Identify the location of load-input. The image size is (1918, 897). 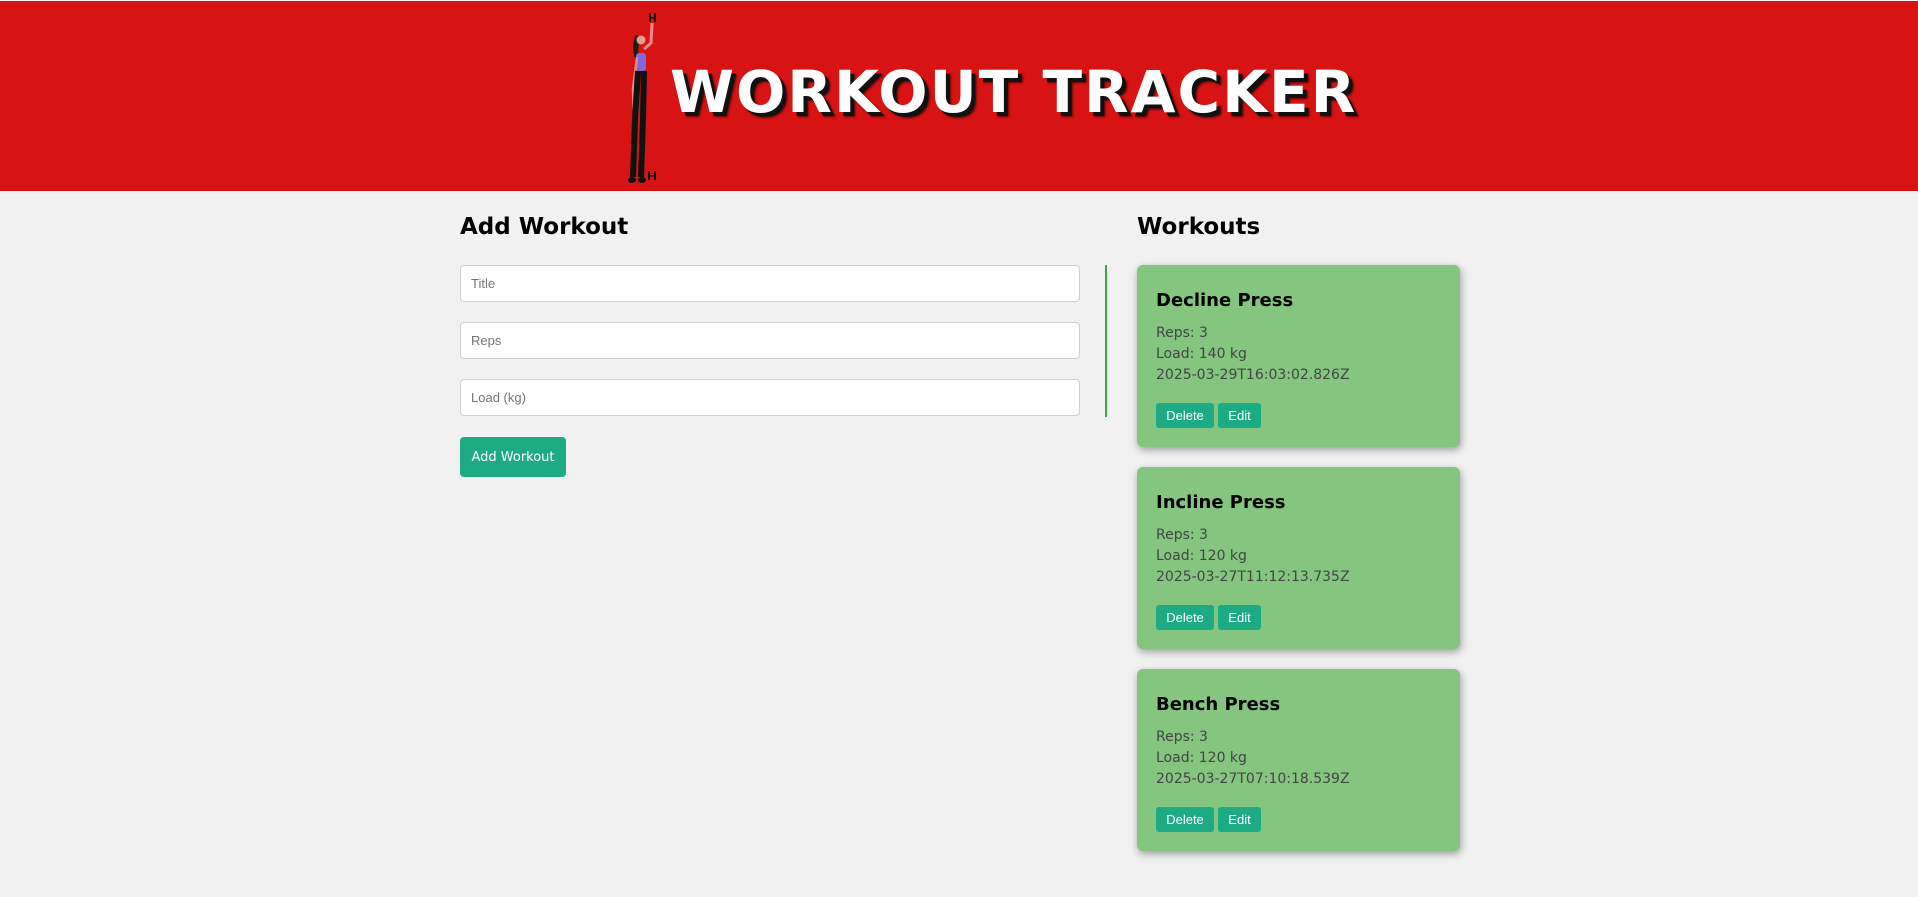
(770, 397).